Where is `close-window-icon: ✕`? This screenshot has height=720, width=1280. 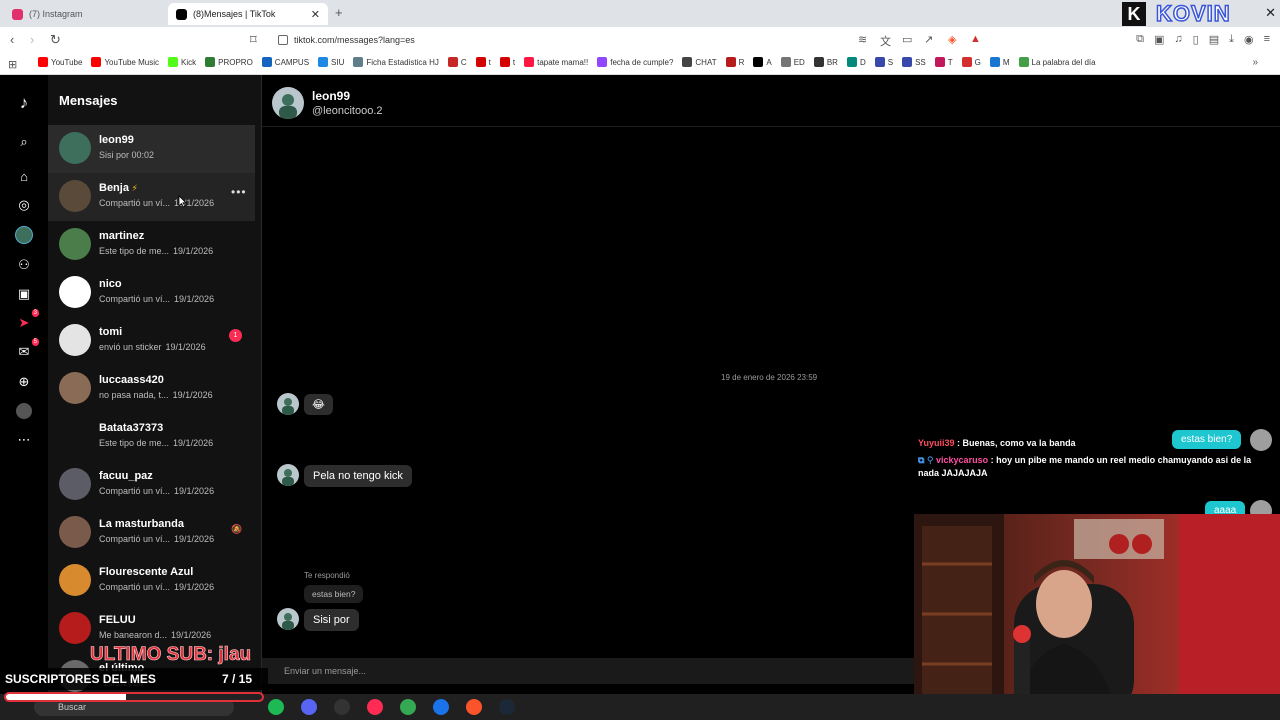 close-window-icon: ✕ is located at coordinates (1270, 13).